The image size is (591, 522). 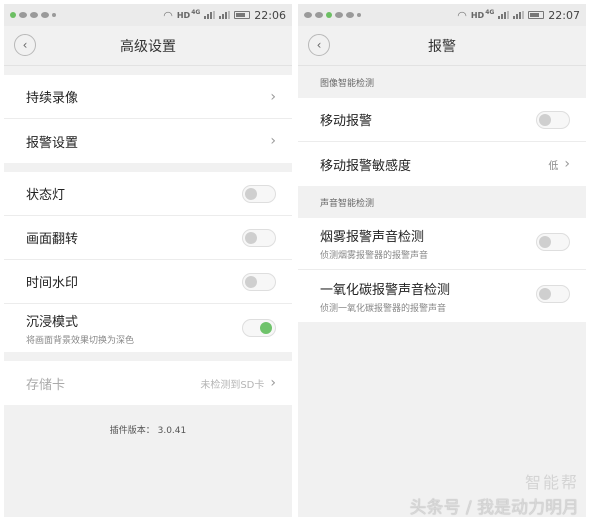 What do you see at coordinates (148, 238) in the screenshot?
I see `row-image-flip: 画面翻转` at bounding box center [148, 238].